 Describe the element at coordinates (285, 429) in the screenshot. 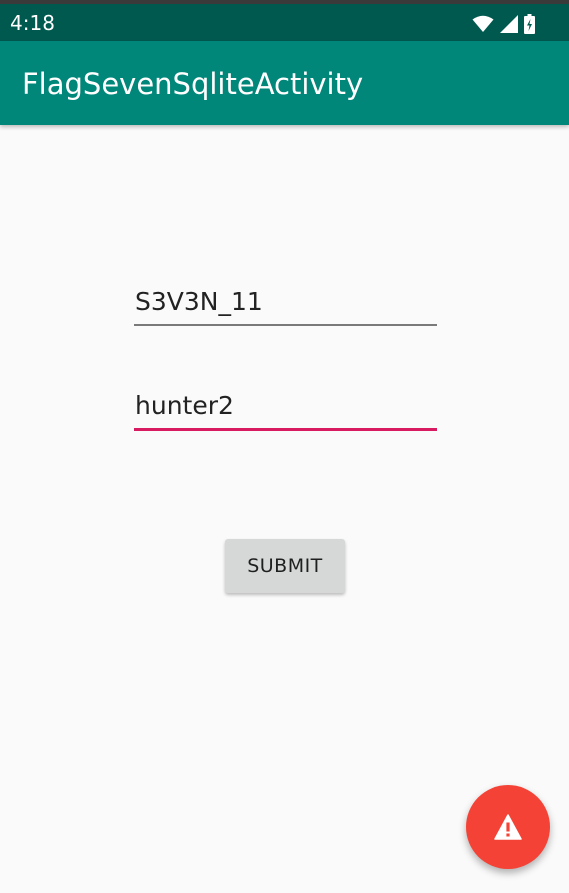

I see `password-underline-focused` at that location.